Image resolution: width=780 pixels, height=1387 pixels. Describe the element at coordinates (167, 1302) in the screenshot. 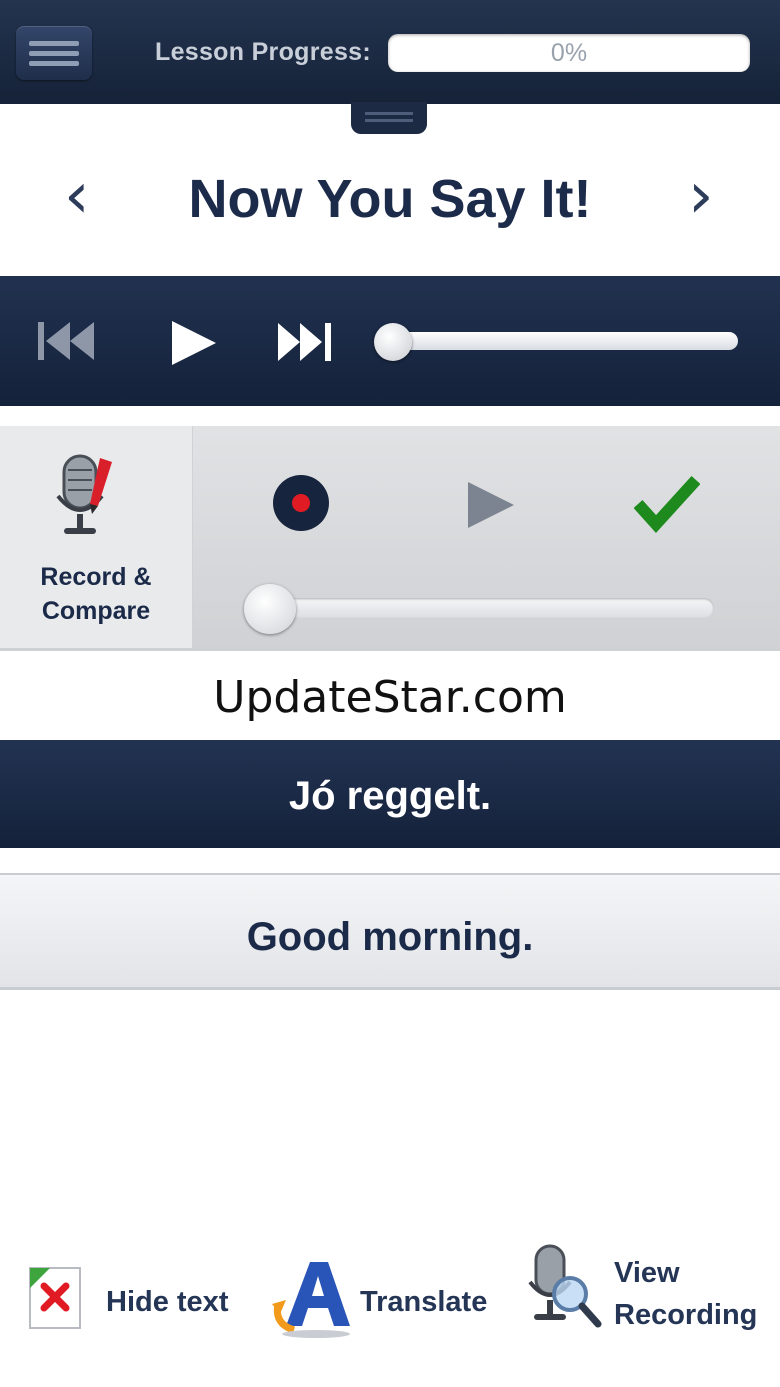

I see `hide-text-label: Hide text` at that location.